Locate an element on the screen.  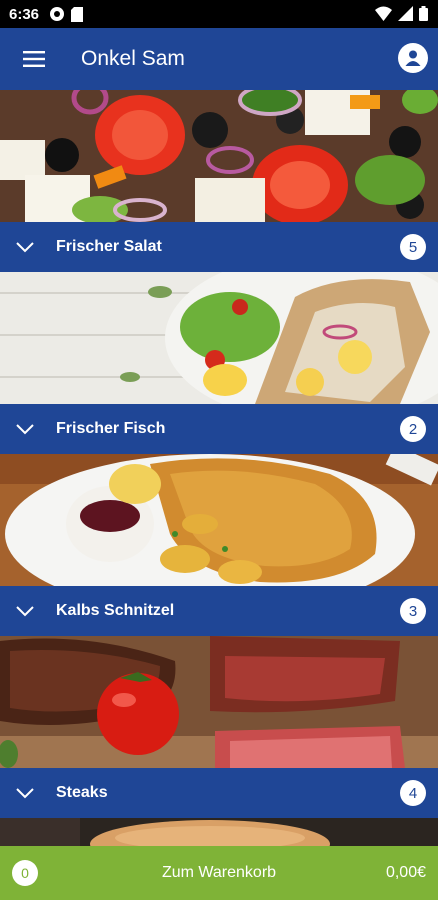
page-title: Onkel Sam is located at coordinates (133, 58).